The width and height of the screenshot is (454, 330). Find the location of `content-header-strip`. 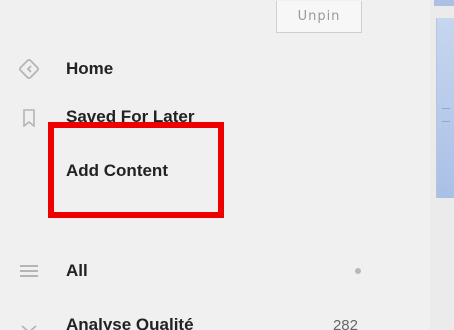

content-header-strip is located at coordinates (444, 3).